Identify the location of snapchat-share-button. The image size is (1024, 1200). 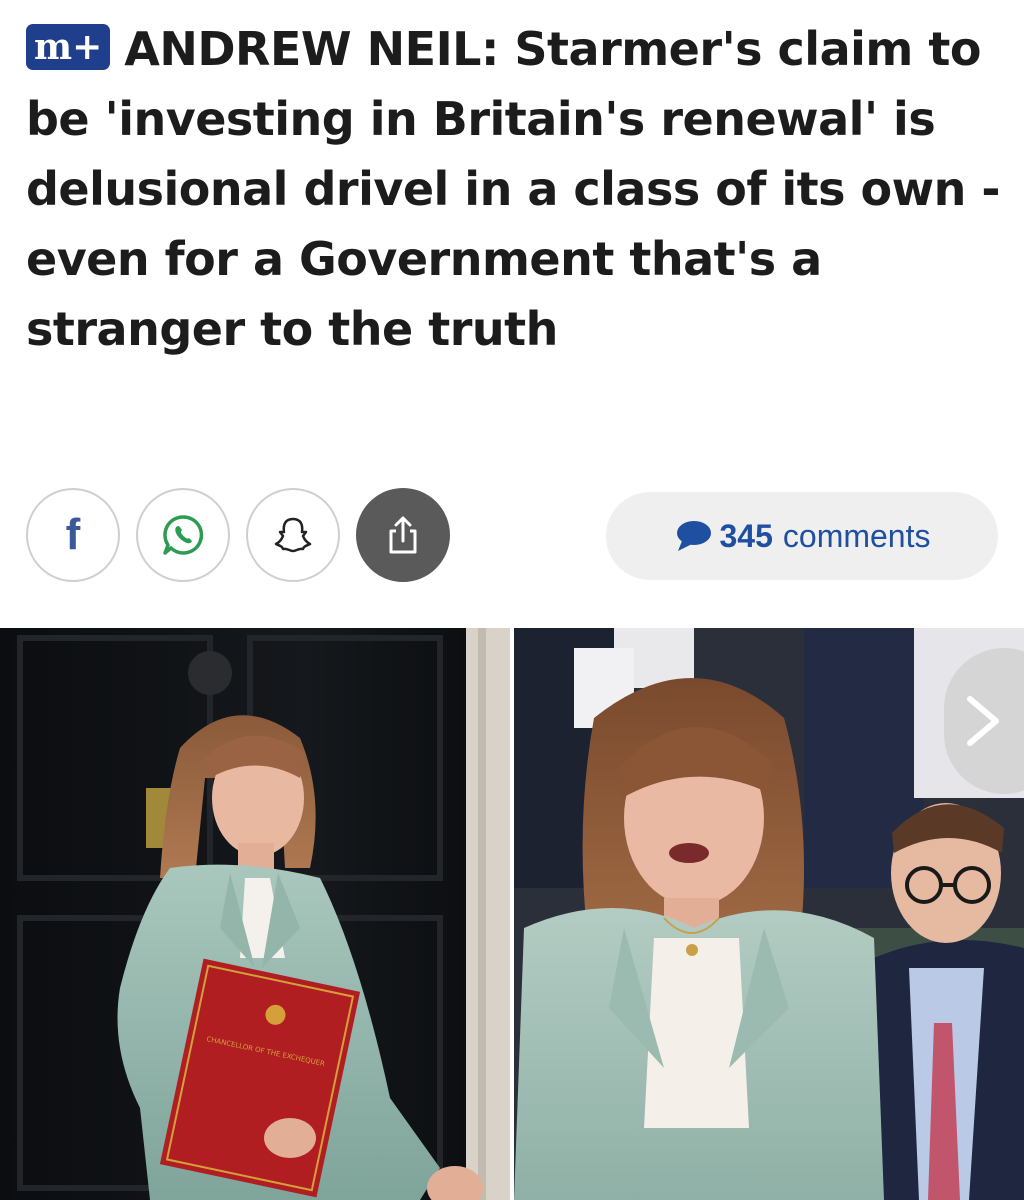
(293, 535).